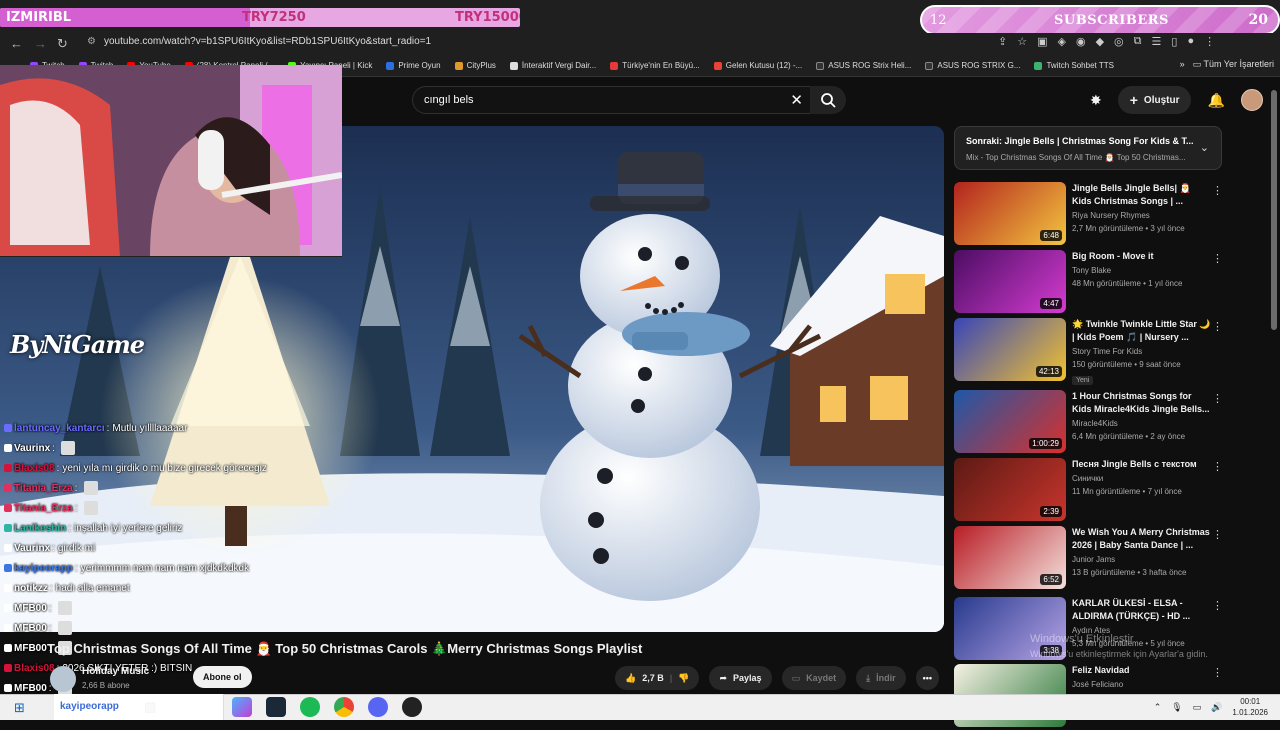  What do you see at coordinates (814, 678) in the screenshot?
I see `save-button: ▭ Kaydet` at bounding box center [814, 678].